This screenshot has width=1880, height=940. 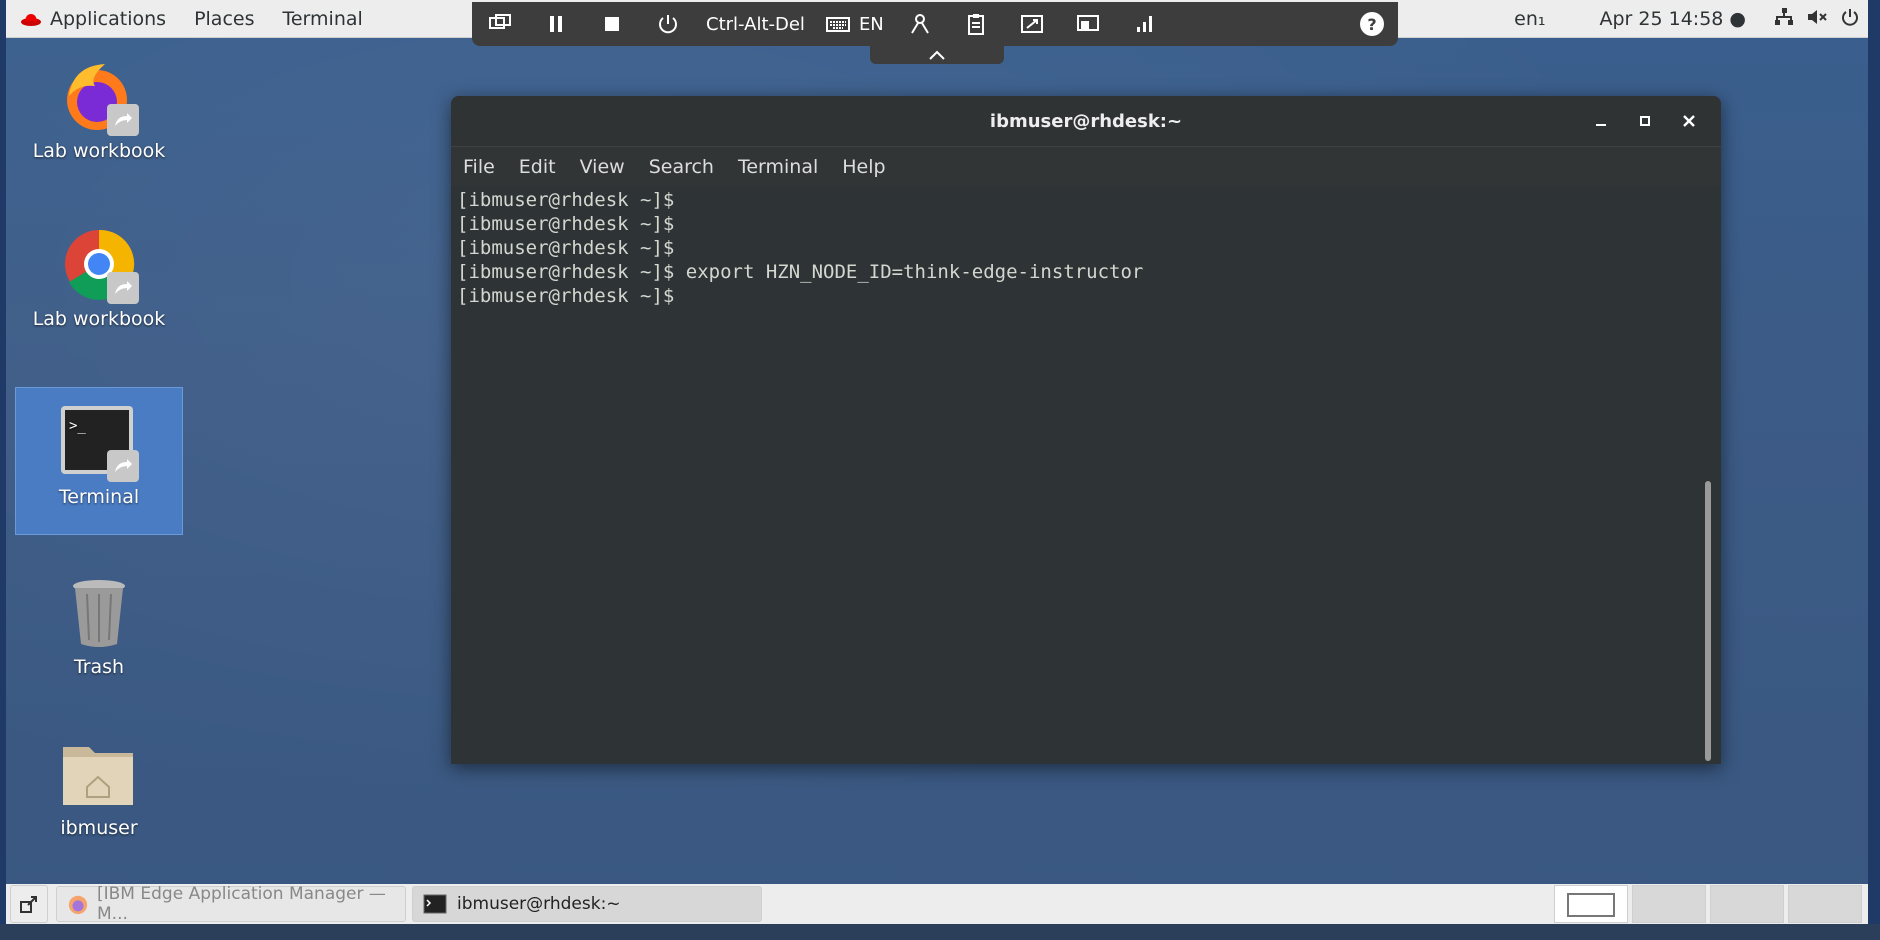 What do you see at coordinates (778, 167) in the screenshot?
I see `menu-terminal: Terminal` at bounding box center [778, 167].